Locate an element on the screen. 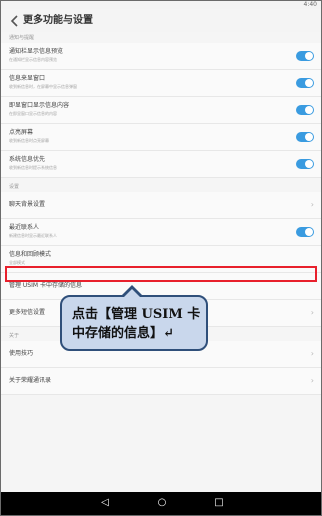 This screenshot has width=322, height=516. setting-label: 聊天背景设置 is located at coordinates (27, 204).